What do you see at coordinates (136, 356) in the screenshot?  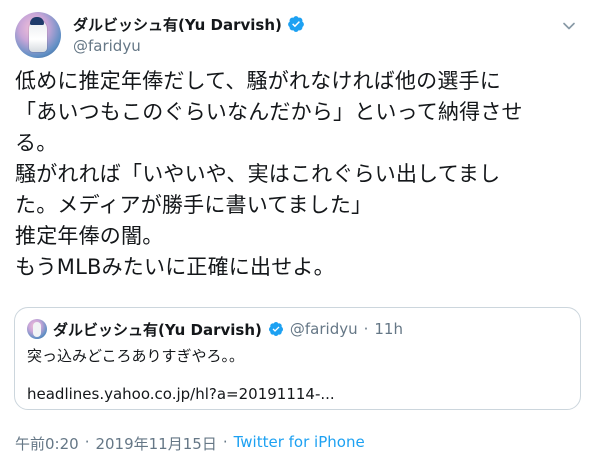 I see `quoted-tweet-text: 突っ込みどころありすぎやろ。。` at bounding box center [136, 356].